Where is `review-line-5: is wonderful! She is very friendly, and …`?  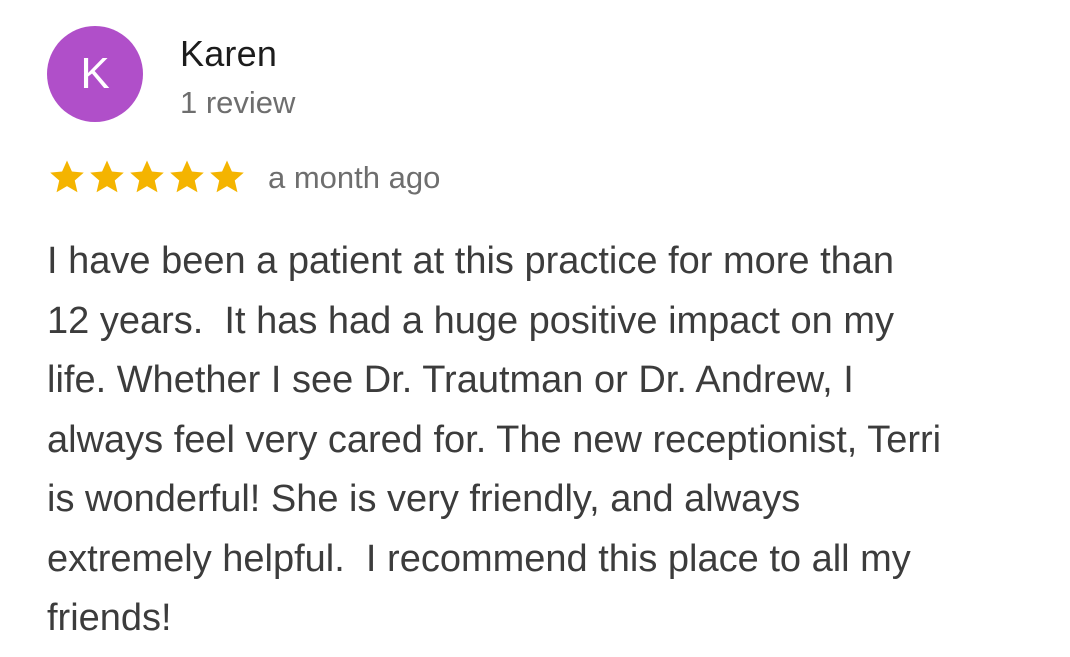 review-line-5: is wonderful! She is very friendly, and … is located at coordinates (424, 499).